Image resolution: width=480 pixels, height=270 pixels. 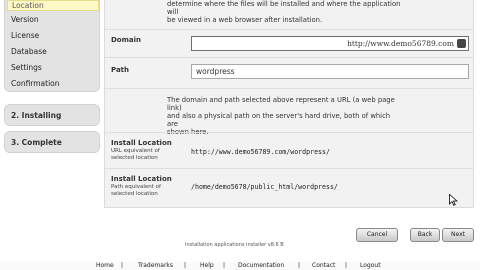 What do you see at coordinates (135, 151) in the screenshot?
I see `url-location-sub-1: URL equivalent of` at bounding box center [135, 151].